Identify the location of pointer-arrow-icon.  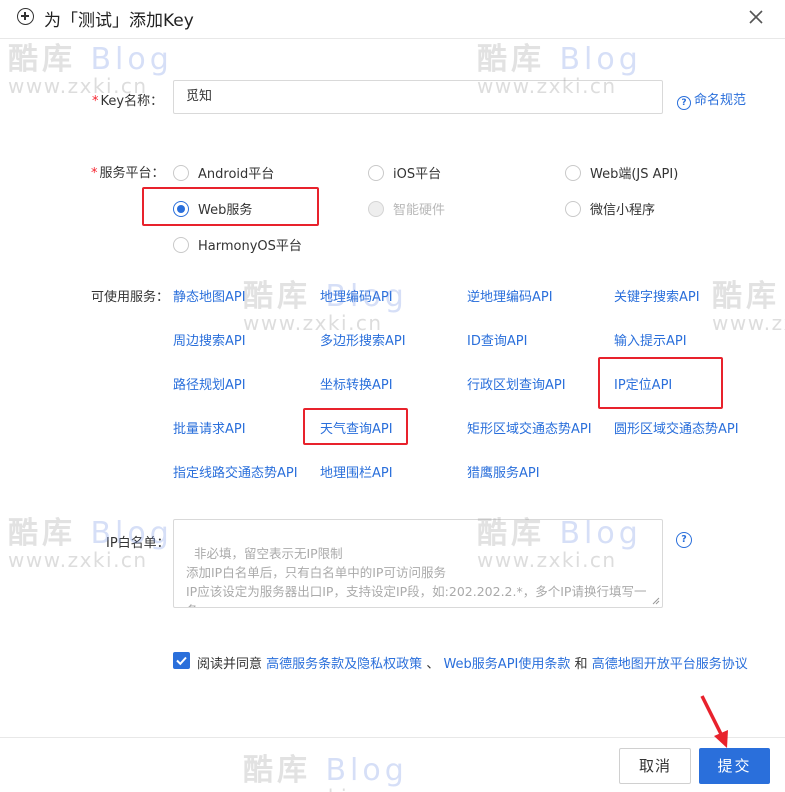
(714, 721).